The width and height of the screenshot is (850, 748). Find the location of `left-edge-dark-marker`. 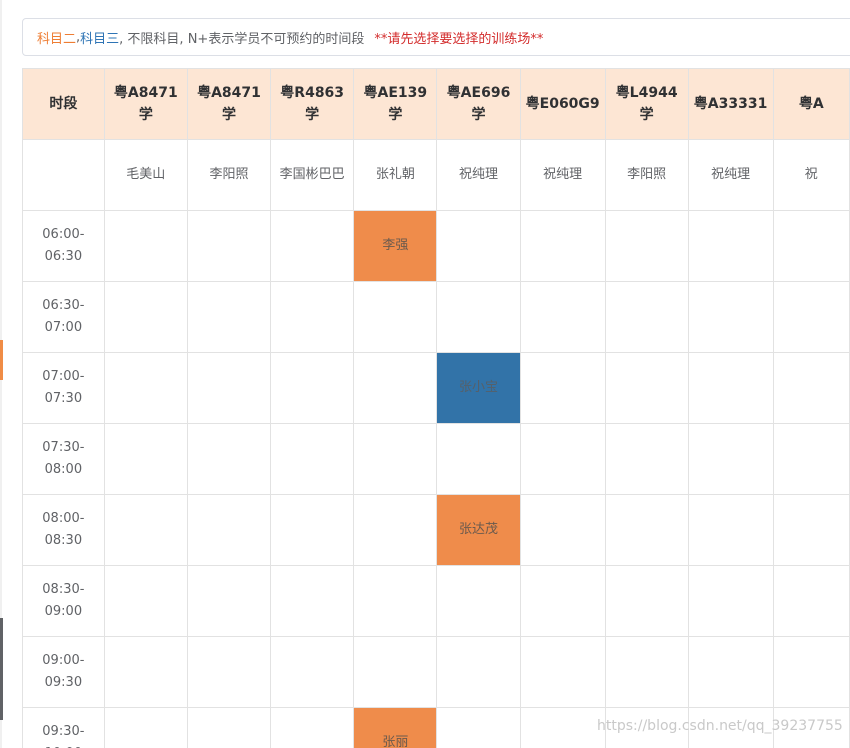

left-edge-dark-marker is located at coordinates (1, 669).